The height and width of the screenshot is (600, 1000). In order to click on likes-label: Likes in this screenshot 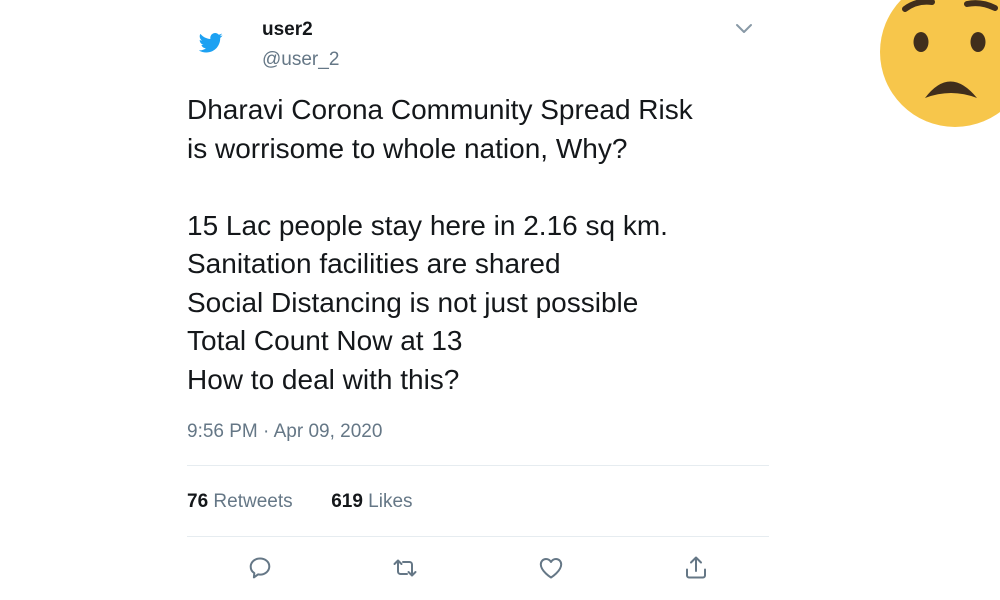, I will do `click(390, 501)`.